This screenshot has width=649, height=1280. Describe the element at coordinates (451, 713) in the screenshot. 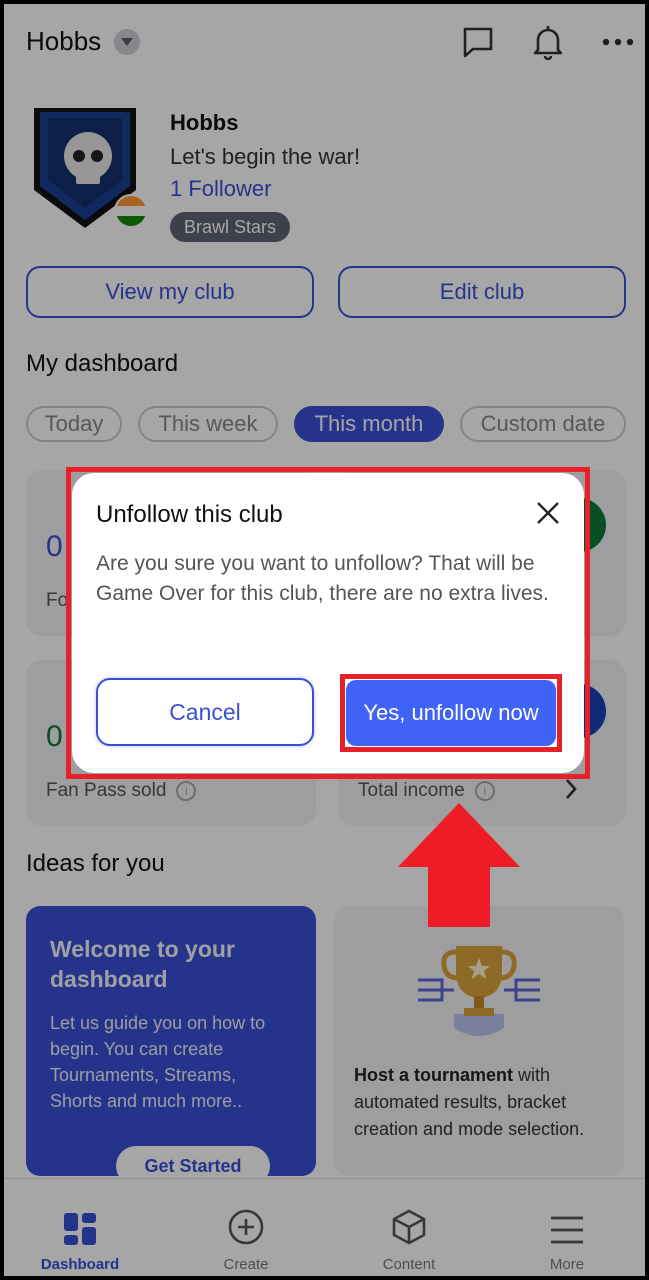

I see `confirm-unfollow-button: Yes, unfollow now` at that location.